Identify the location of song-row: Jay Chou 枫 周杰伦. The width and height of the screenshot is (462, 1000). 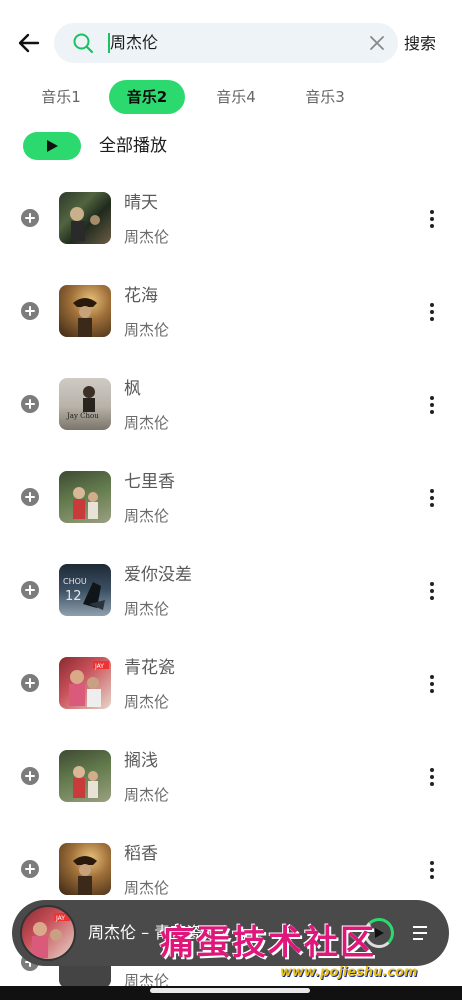
(231, 404).